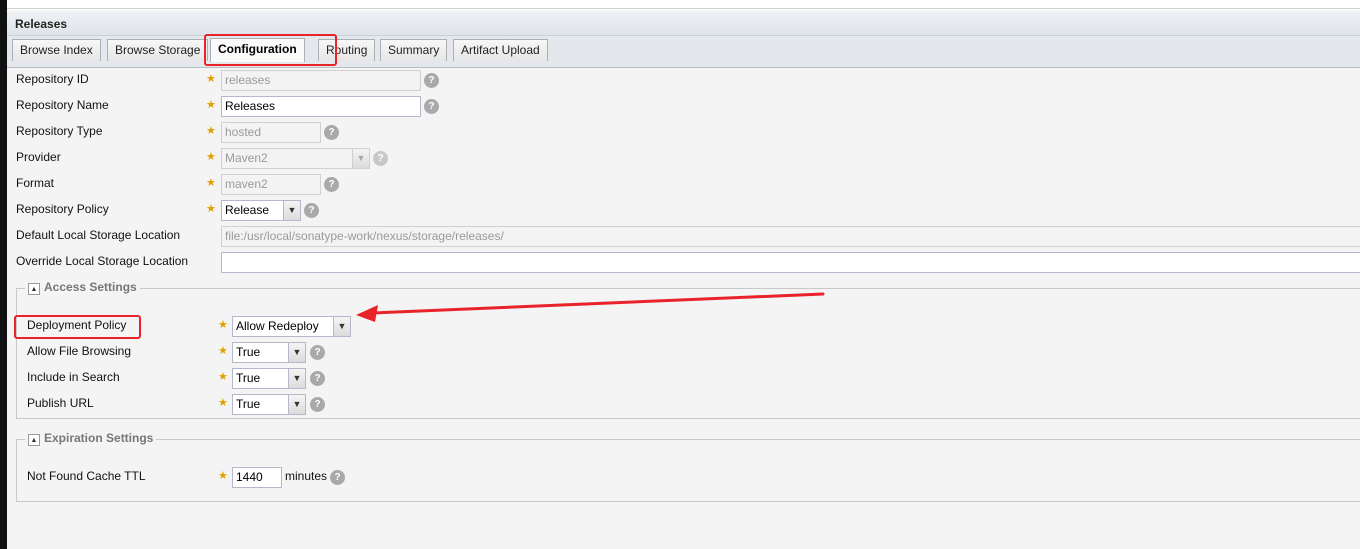 Image resolution: width=1360 pixels, height=549 pixels. I want to click on repository-name-label: Repository Name, so click(62, 105).